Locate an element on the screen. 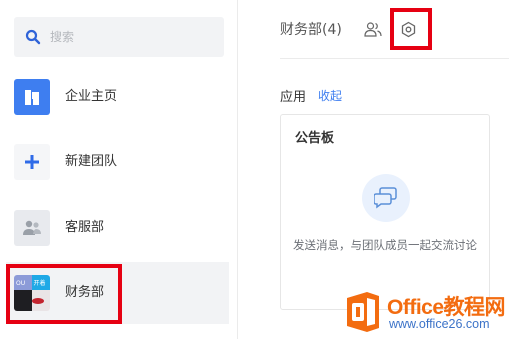 Image resolution: width=509 pixels, height=339 pixels. team-avatar: OU 开着 is located at coordinates (32, 293).